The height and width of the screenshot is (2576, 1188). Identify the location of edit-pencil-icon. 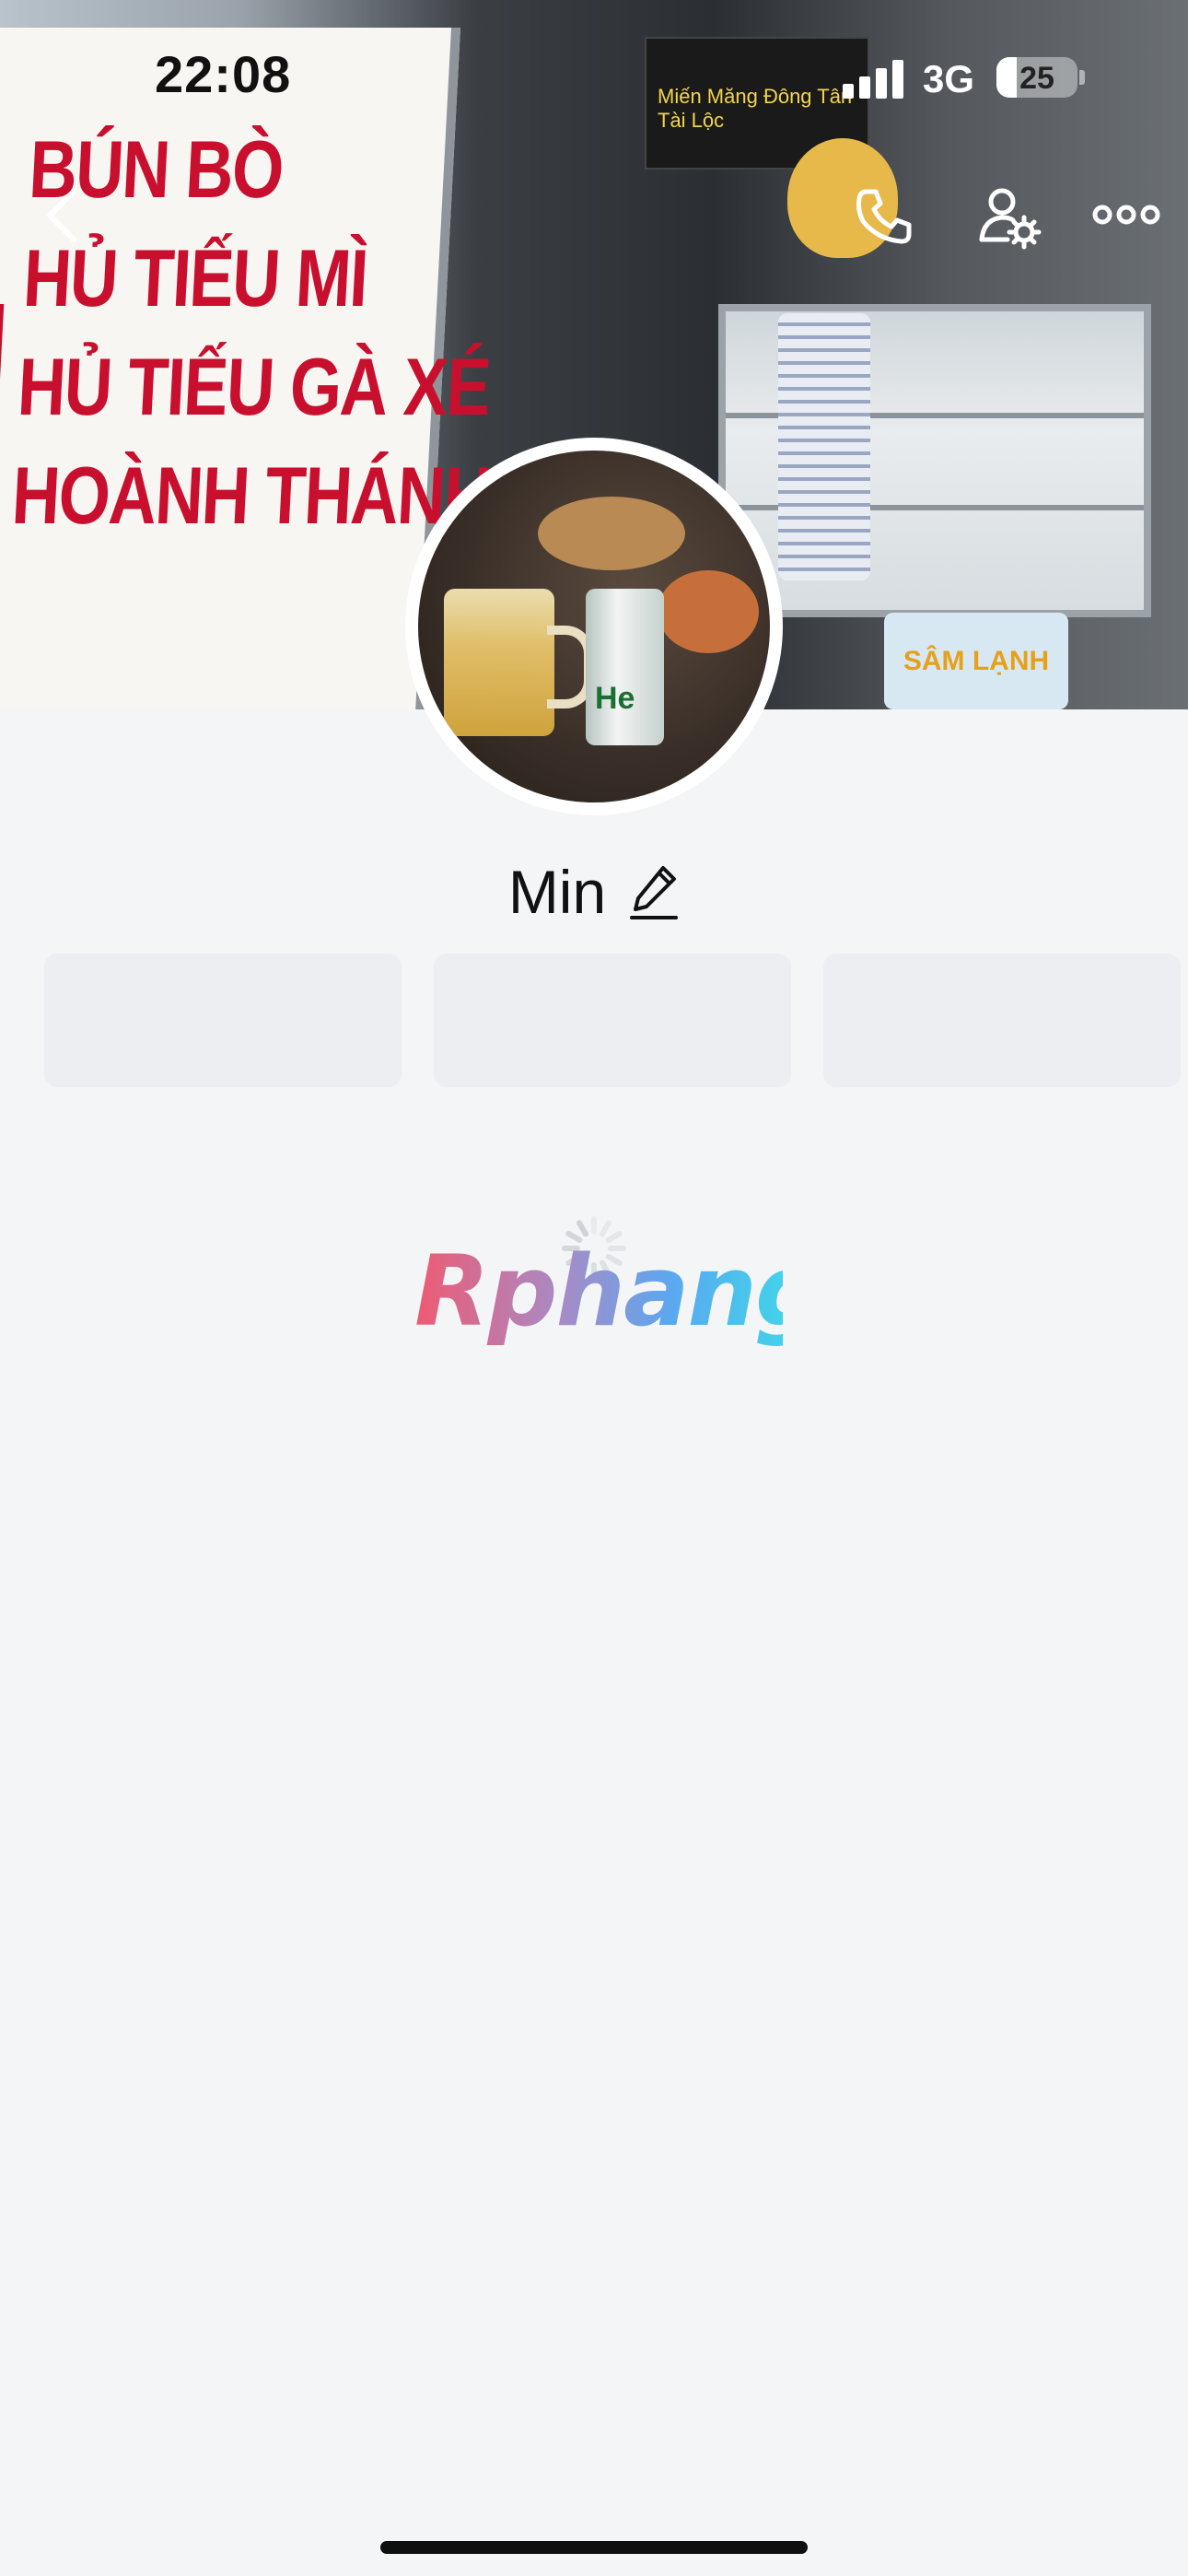
(654, 891).